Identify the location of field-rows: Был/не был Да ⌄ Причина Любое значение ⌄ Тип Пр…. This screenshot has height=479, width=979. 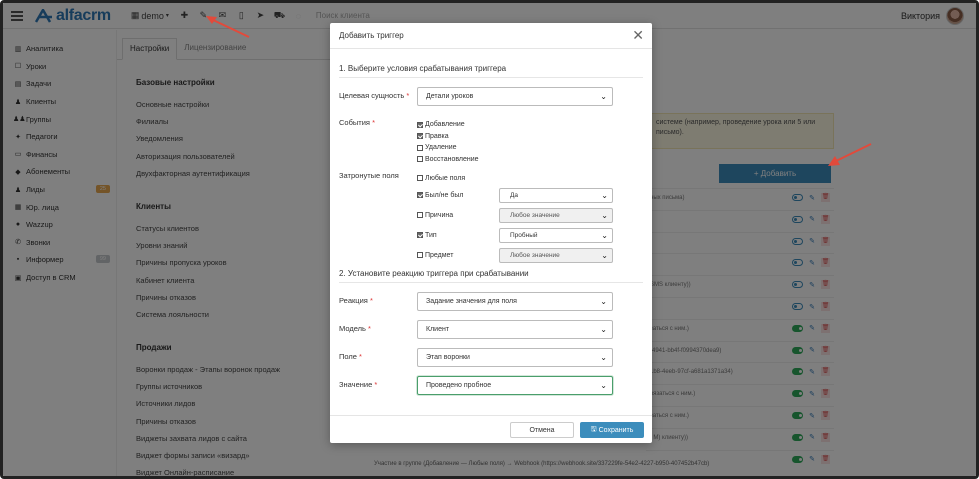
(515, 225).